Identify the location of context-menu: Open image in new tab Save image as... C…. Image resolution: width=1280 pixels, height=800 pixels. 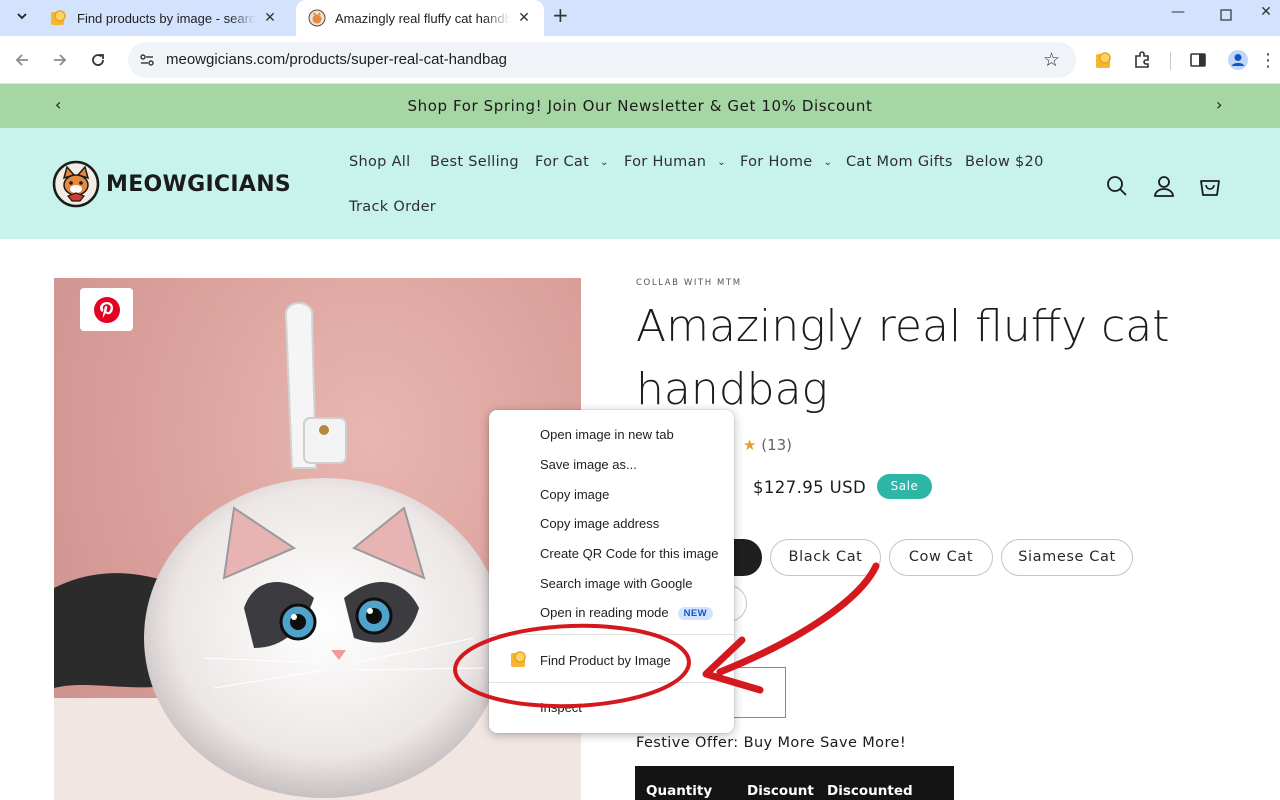
(611, 571).